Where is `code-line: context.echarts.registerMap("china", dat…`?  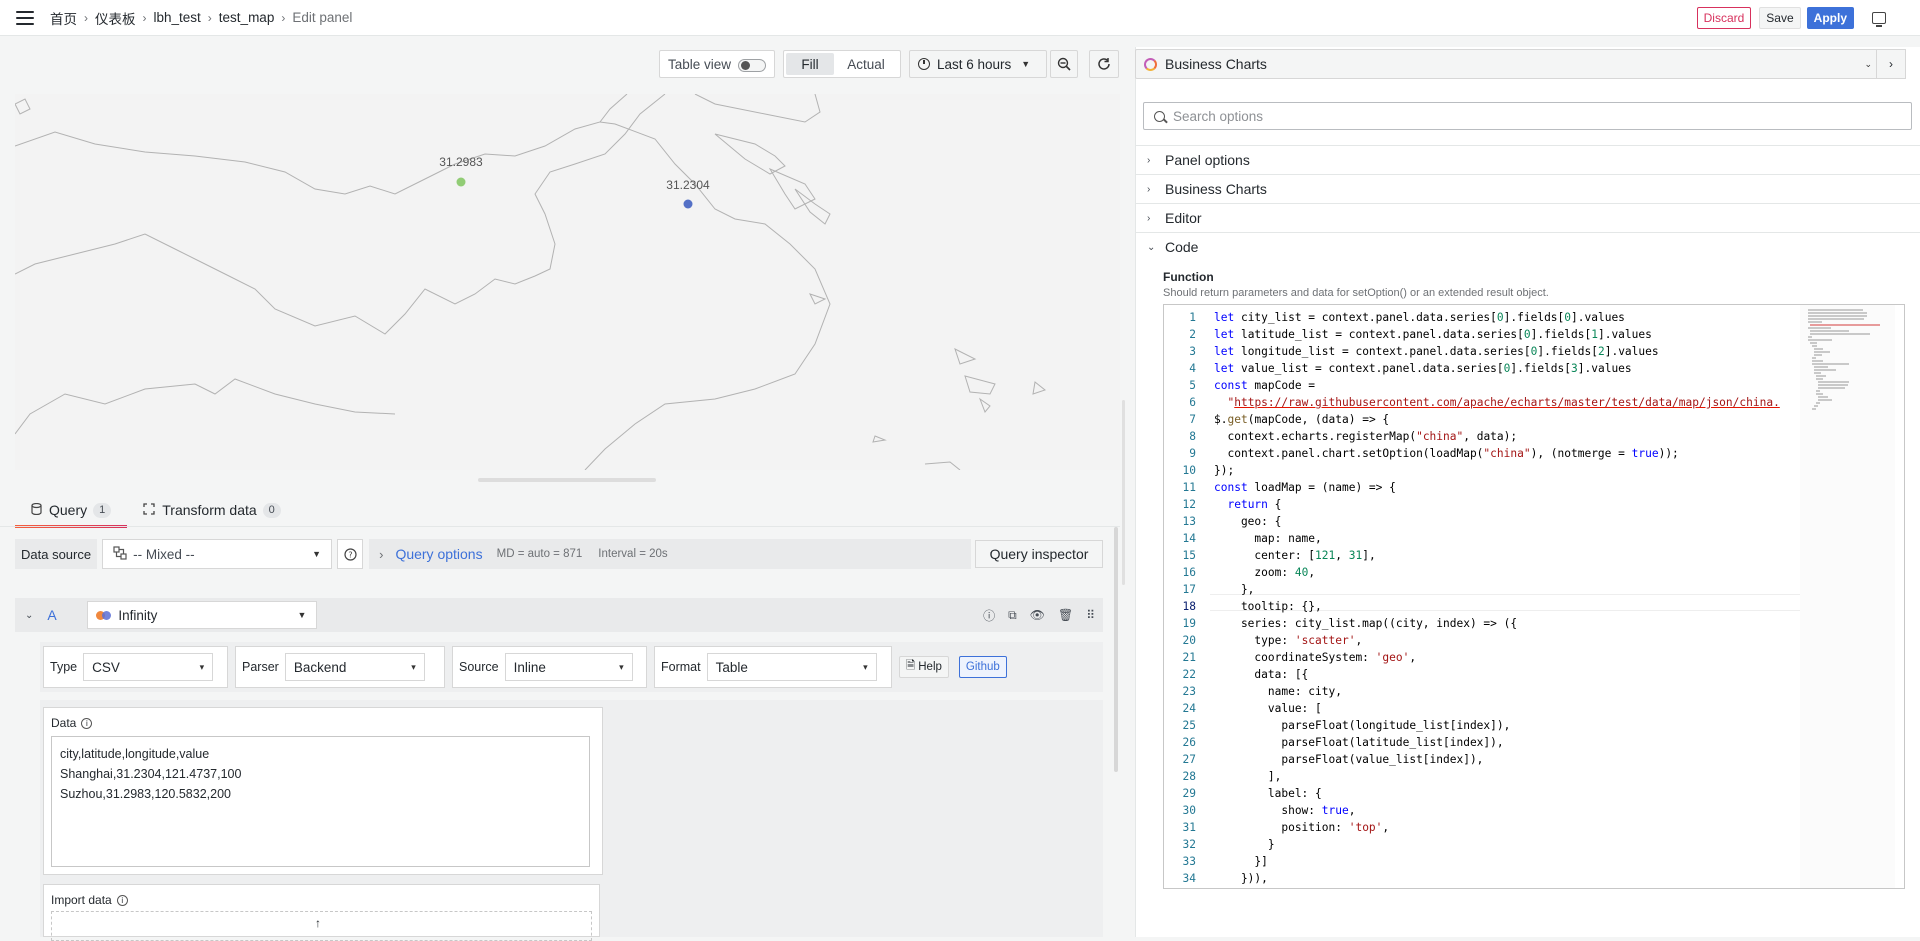
code-line: context.echarts.registerMap("china", dat… is located at coordinates (1366, 436).